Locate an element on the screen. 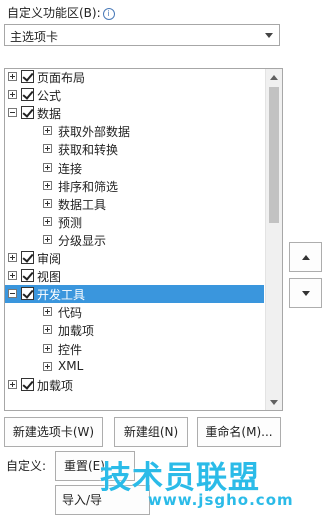  customize-ribbon-label: 自定义功能区(B): i is located at coordinates (61, 12).